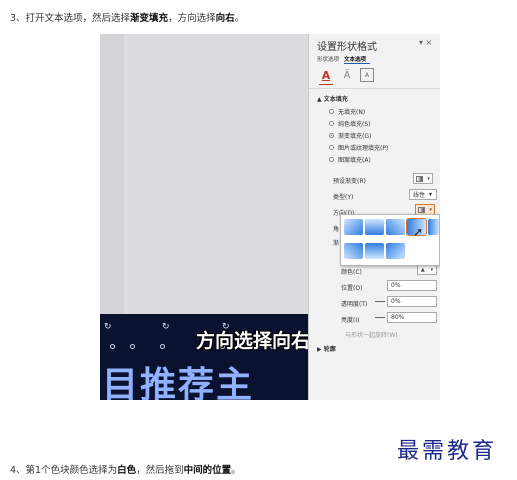 The width and height of the screenshot is (517, 480). I want to click on radio-no-fill: 无填充(N), so click(347, 111).